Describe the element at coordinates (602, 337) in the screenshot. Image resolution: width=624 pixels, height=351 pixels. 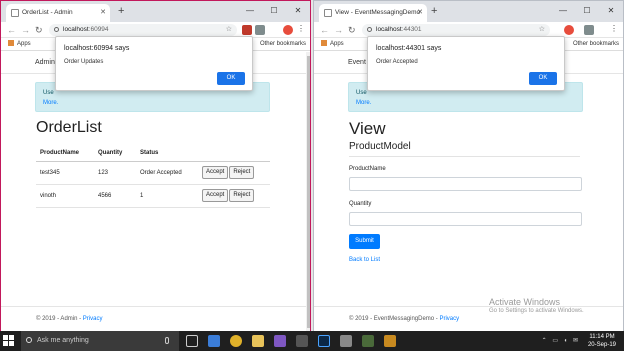
I see `clock-time: 11:14 PM` at that location.